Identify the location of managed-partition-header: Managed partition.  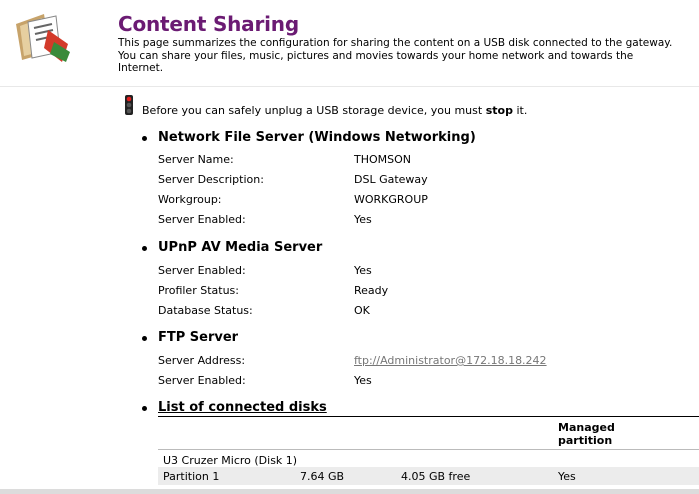
(586, 434).